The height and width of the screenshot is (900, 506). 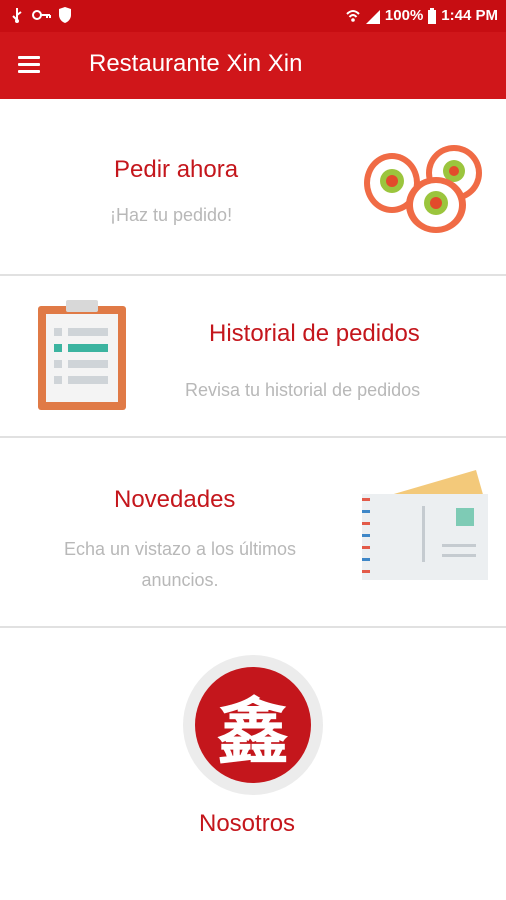 I want to click on envelope-icon, so click(x=425, y=525).